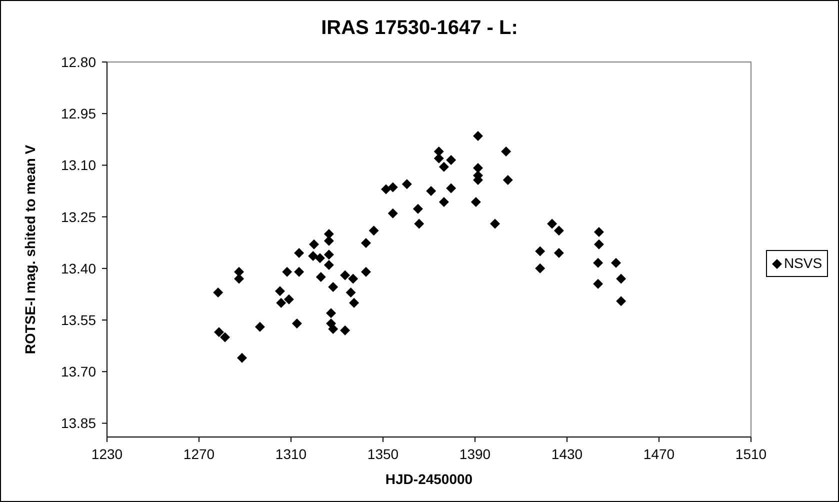  I want to click on legend-label: NSVS, so click(803, 263).